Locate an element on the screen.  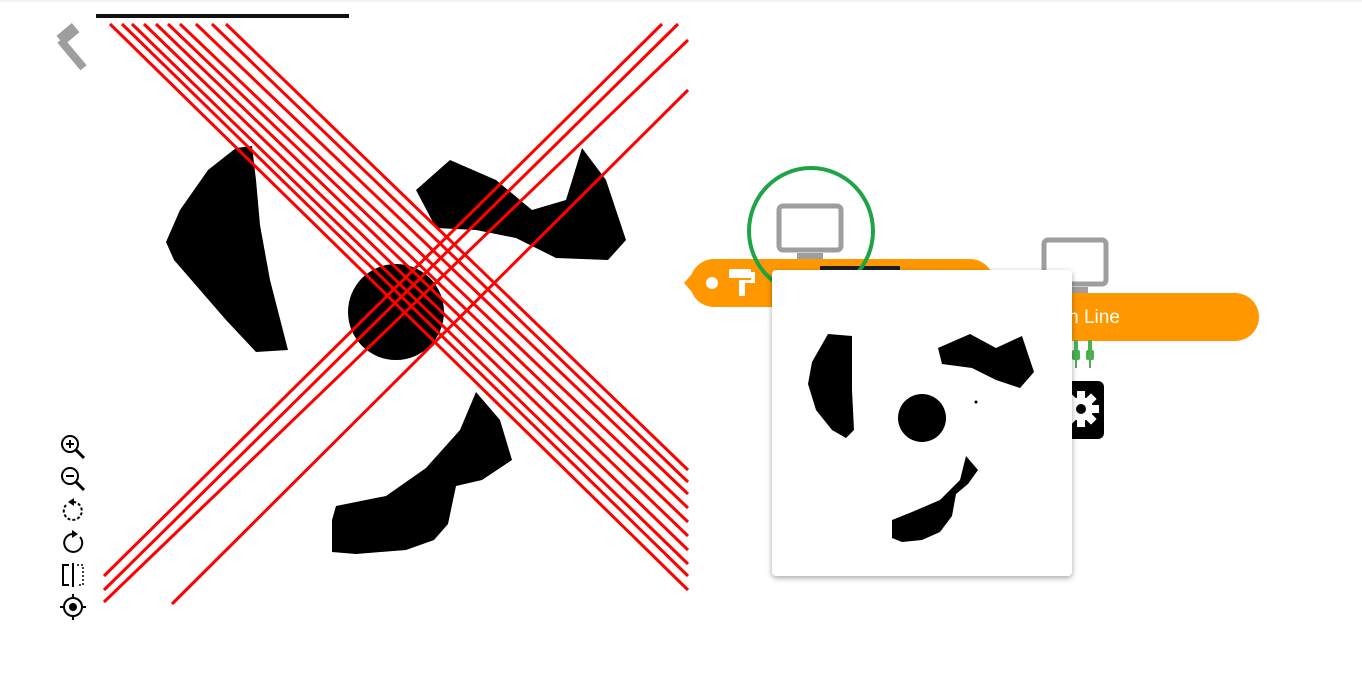
preview-popup is located at coordinates (922, 423).